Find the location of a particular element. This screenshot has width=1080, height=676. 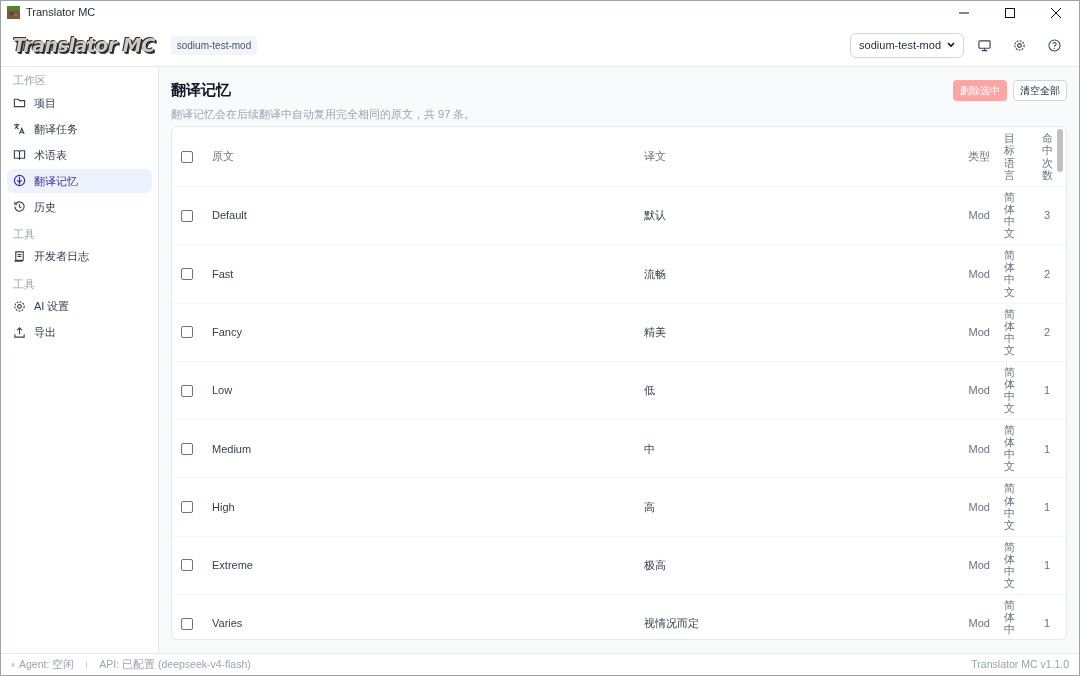

scroll-icon is located at coordinates (19, 256).